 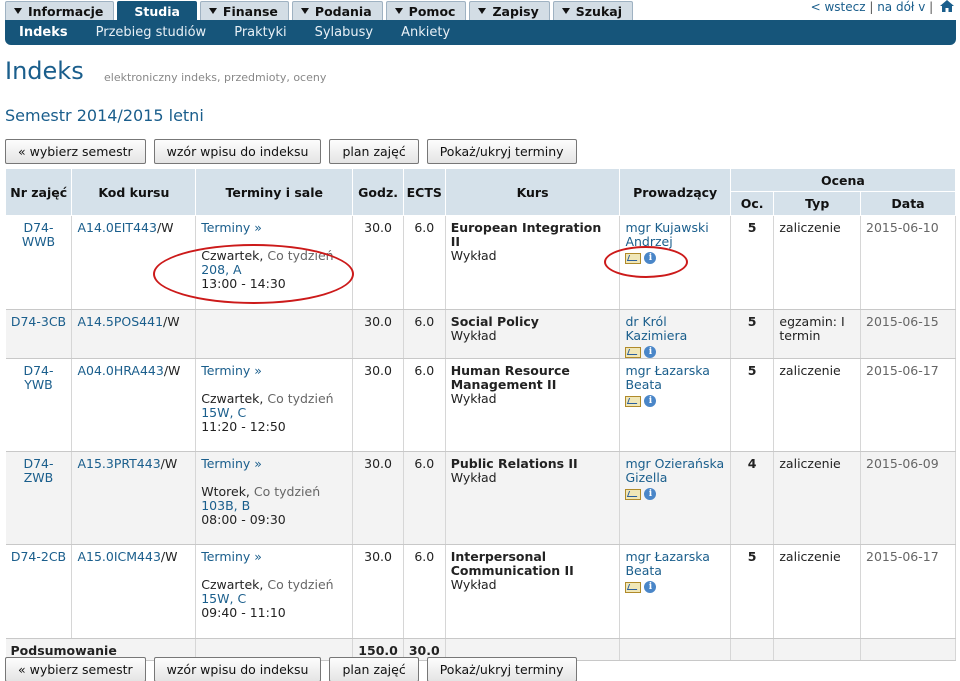 What do you see at coordinates (674, 470) in the screenshot?
I see `lecturer-link: mgr Ozierańska Gizella` at bounding box center [674, 470].